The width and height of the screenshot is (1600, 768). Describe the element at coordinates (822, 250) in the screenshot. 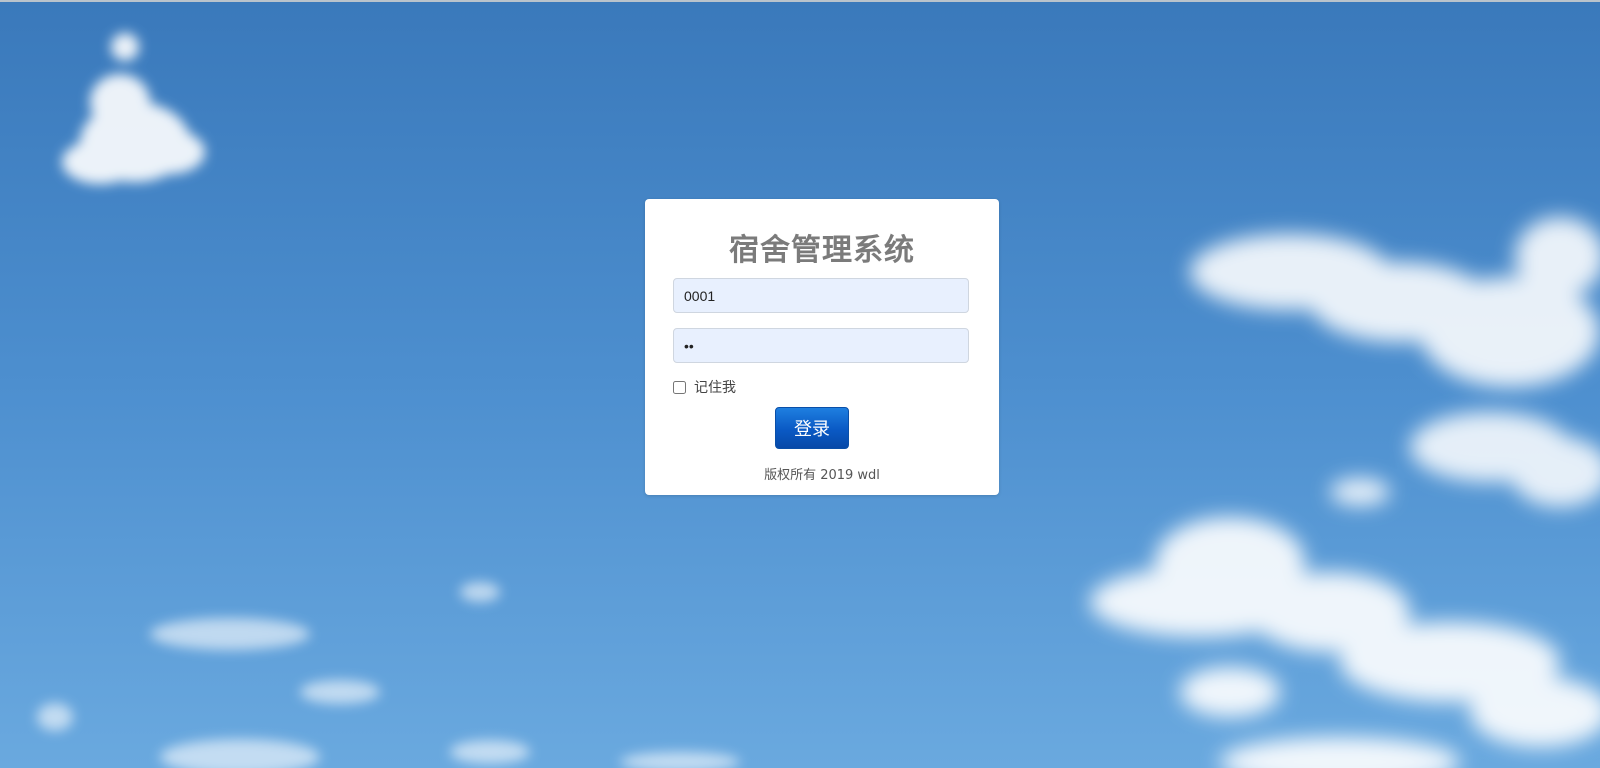

I see `login-title: 宿舍管理系统` at that location.